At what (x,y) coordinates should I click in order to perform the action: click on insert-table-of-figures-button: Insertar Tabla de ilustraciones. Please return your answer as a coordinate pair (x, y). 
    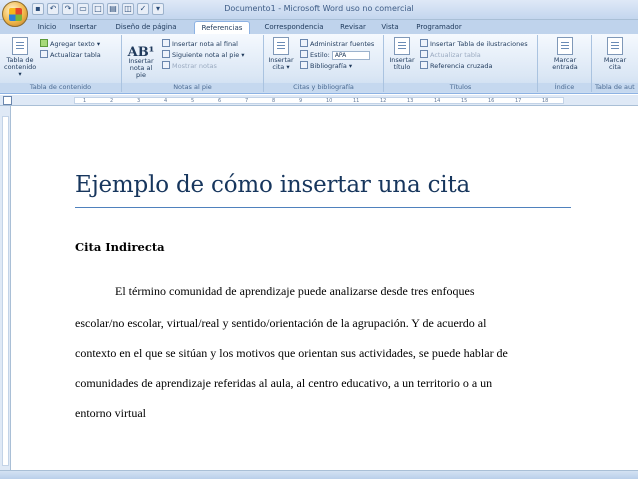
    Looking at the image, I should click on (474, 44).